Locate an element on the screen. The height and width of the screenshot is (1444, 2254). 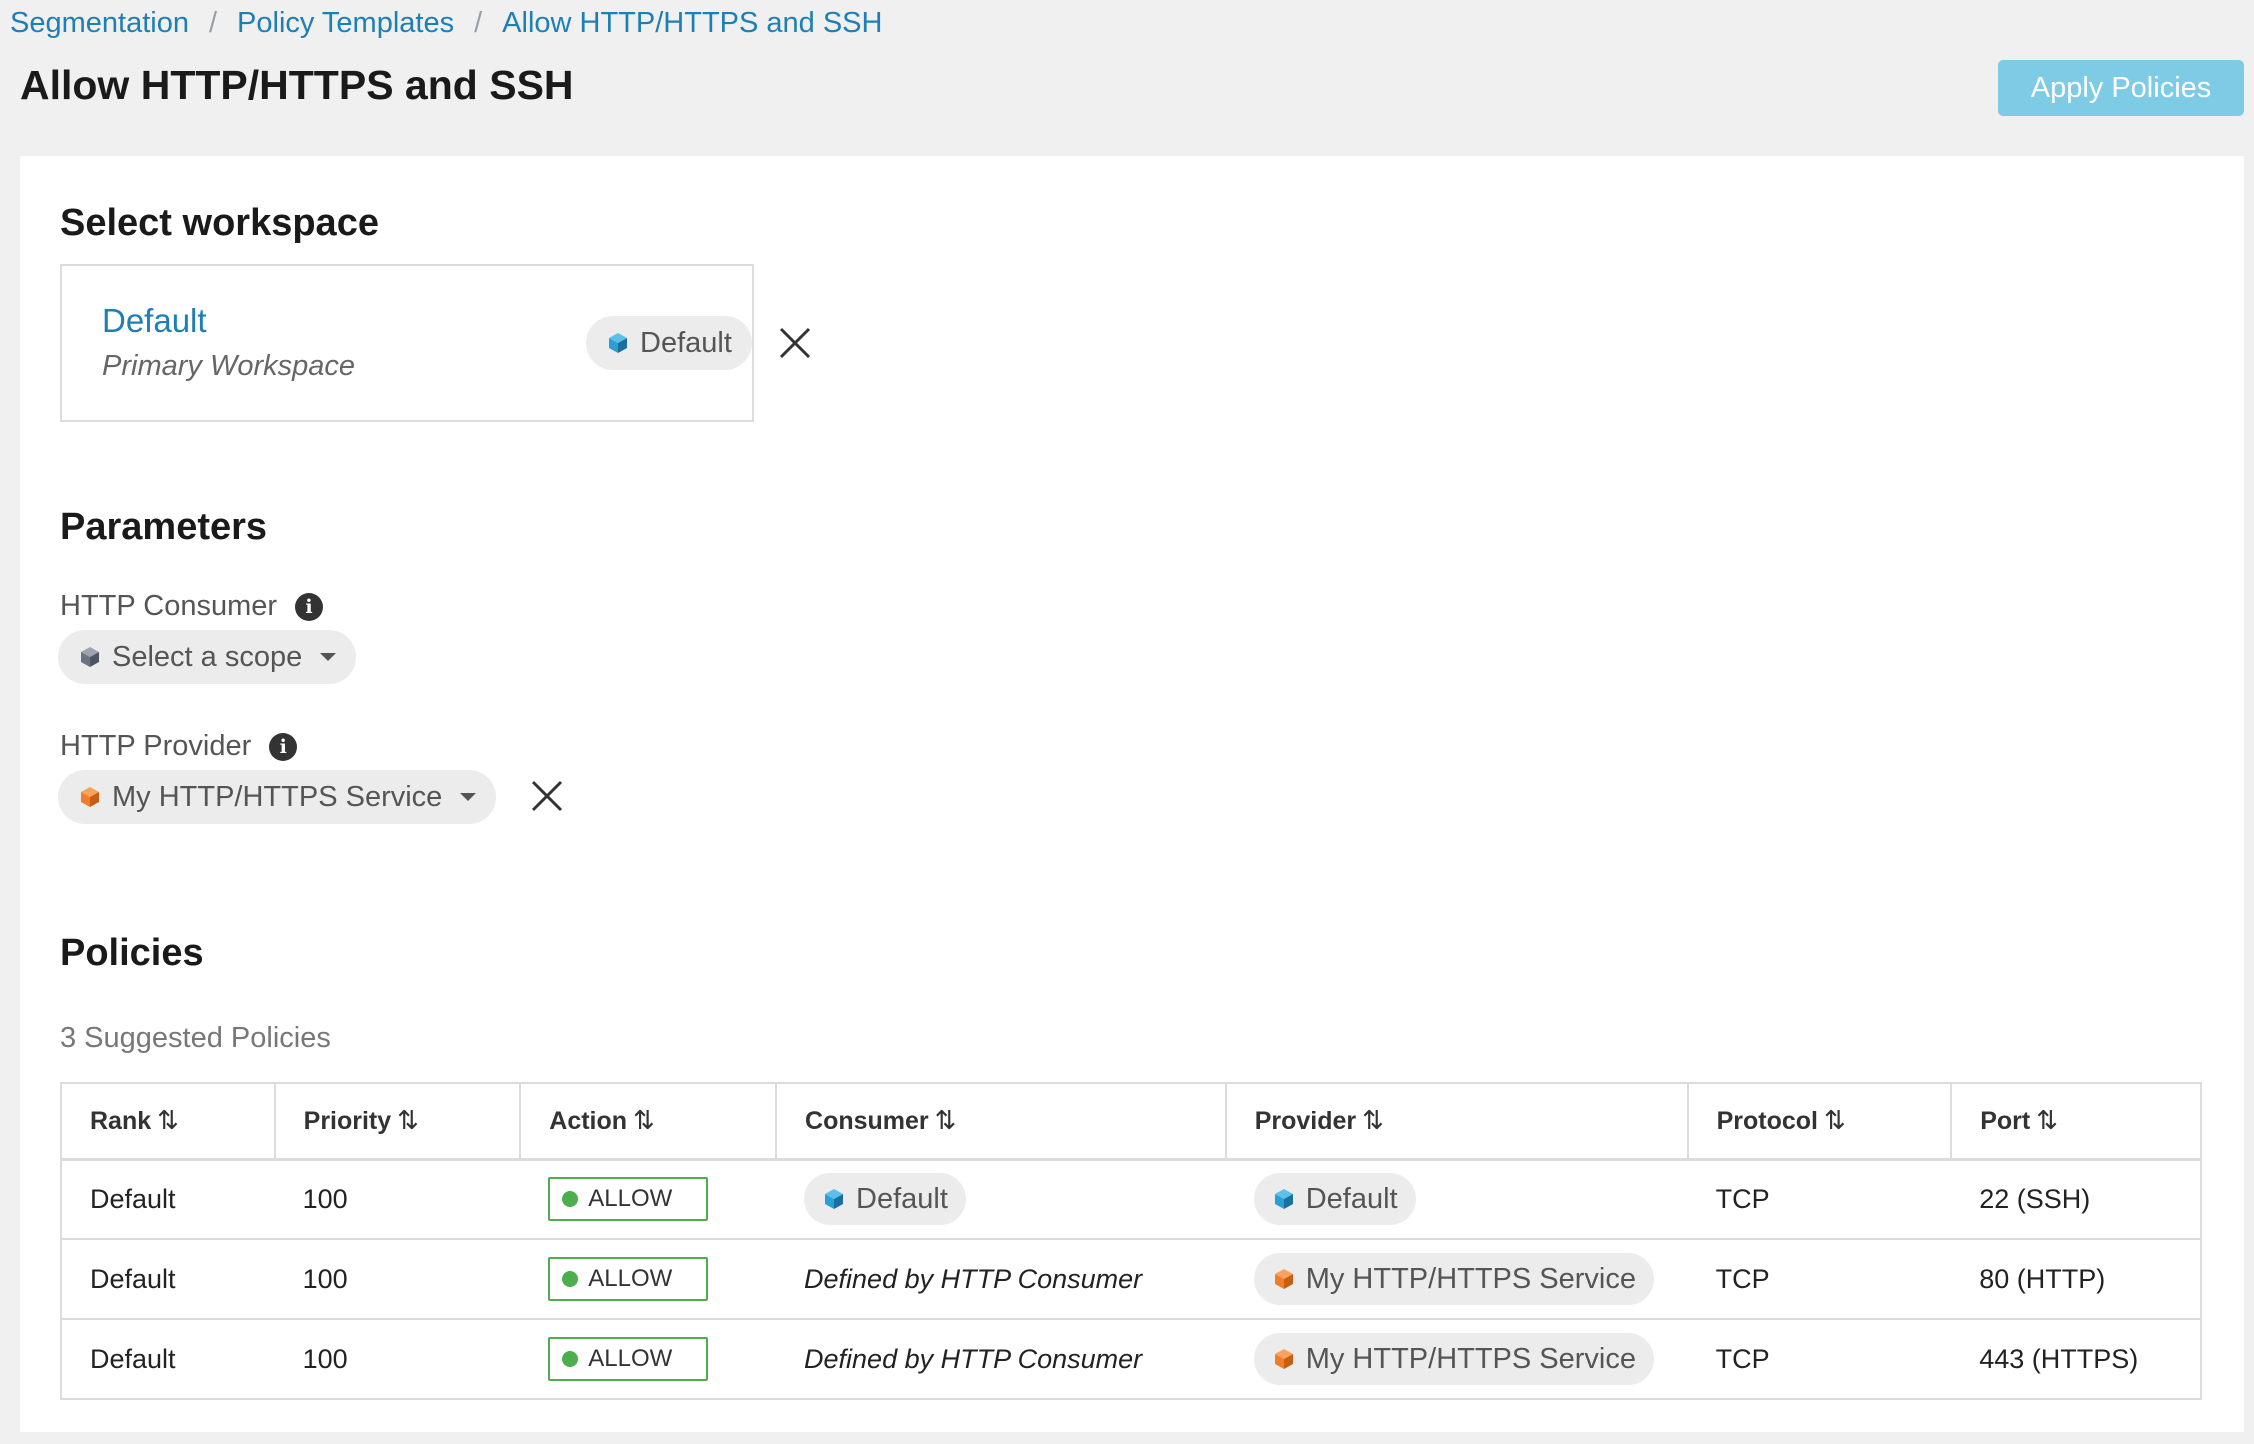
http-provider-label-text: HTTP Provider is located at coordinates (156, 746).